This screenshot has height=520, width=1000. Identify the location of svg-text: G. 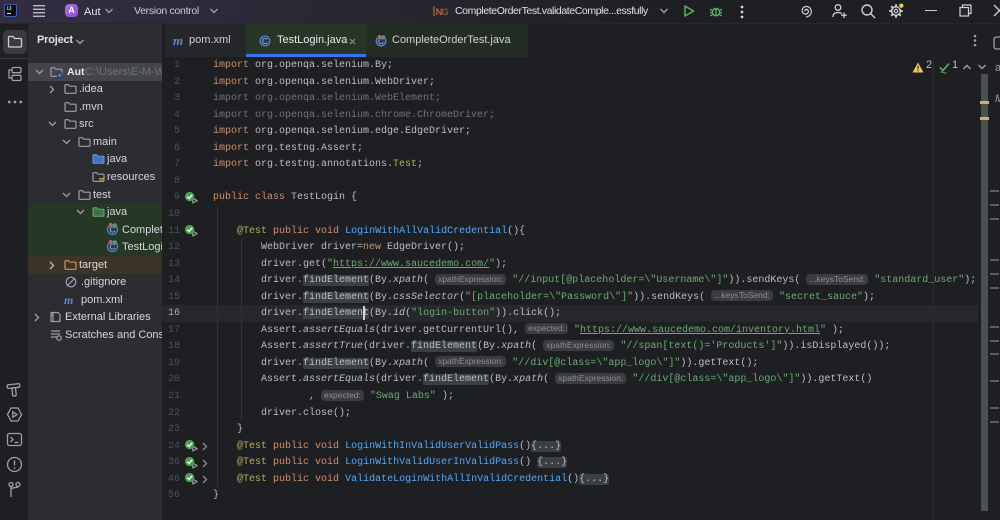
(444, 12).